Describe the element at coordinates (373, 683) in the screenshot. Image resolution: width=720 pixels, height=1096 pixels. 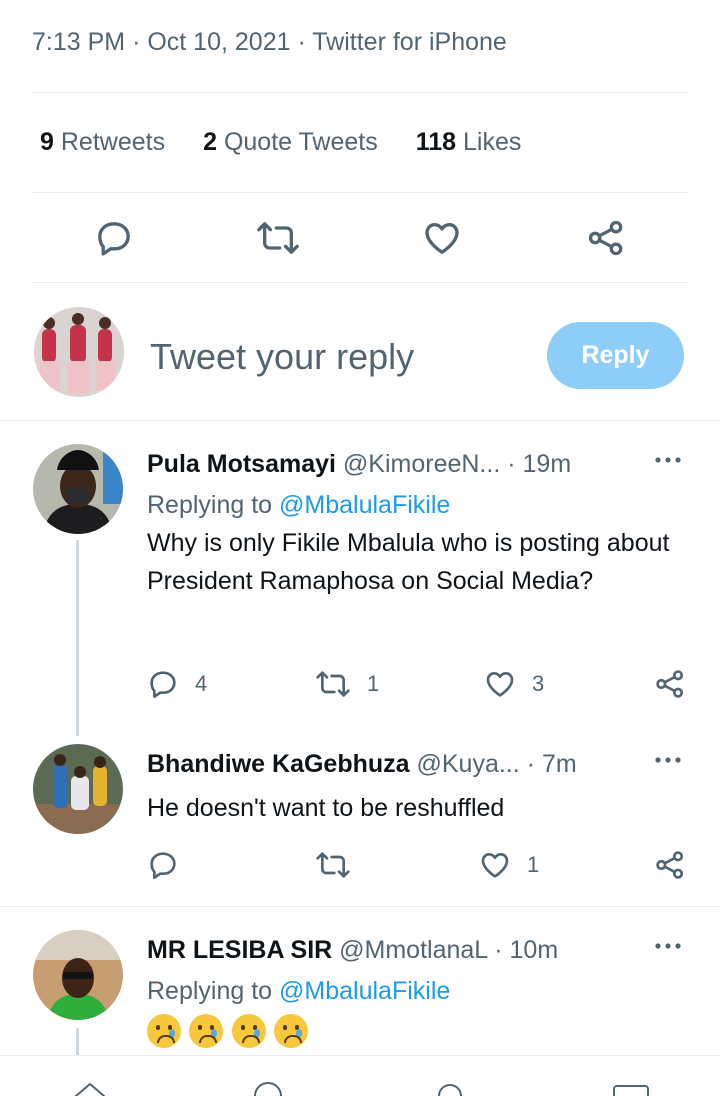
I see `retweet-count: 1` at that location.